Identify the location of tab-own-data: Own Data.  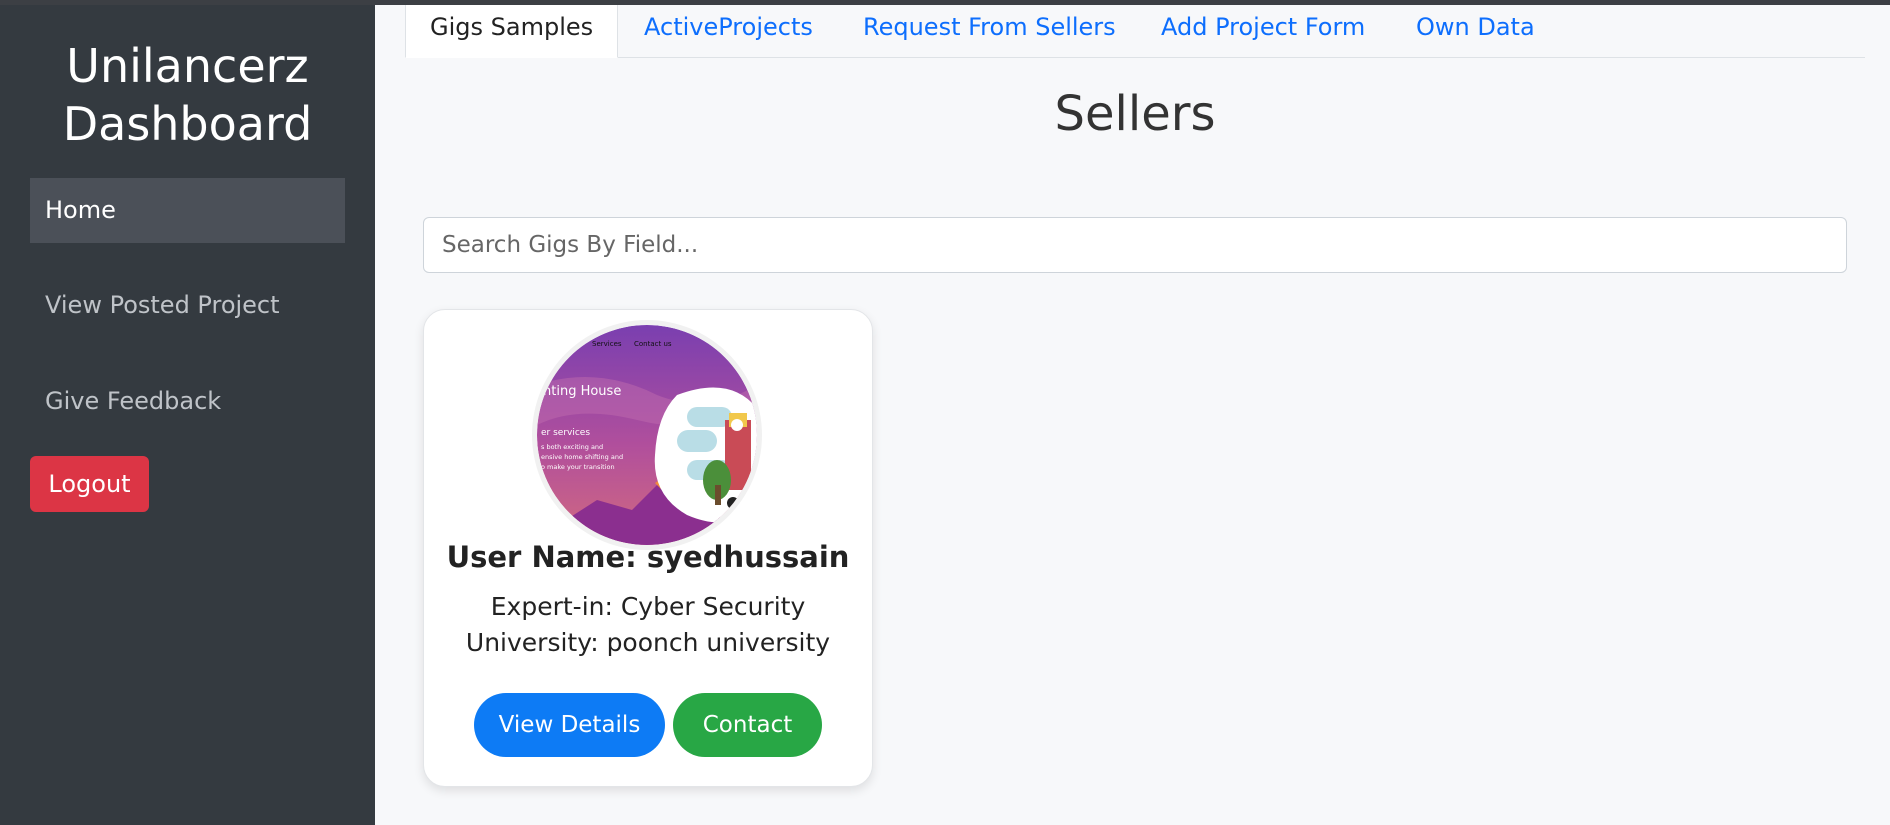
(1475, 31).